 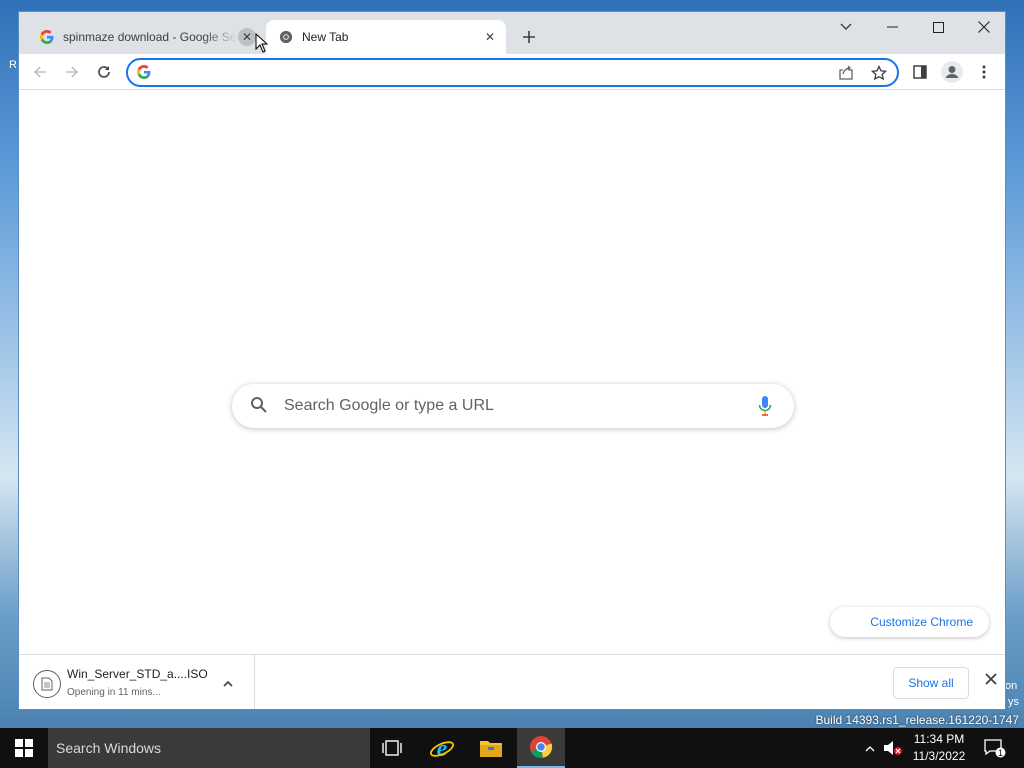 What do you see at coordinates (939, 739) in the screenshot?
I see `clock-time: 11:34 PM` at bounding box center [939, 739].